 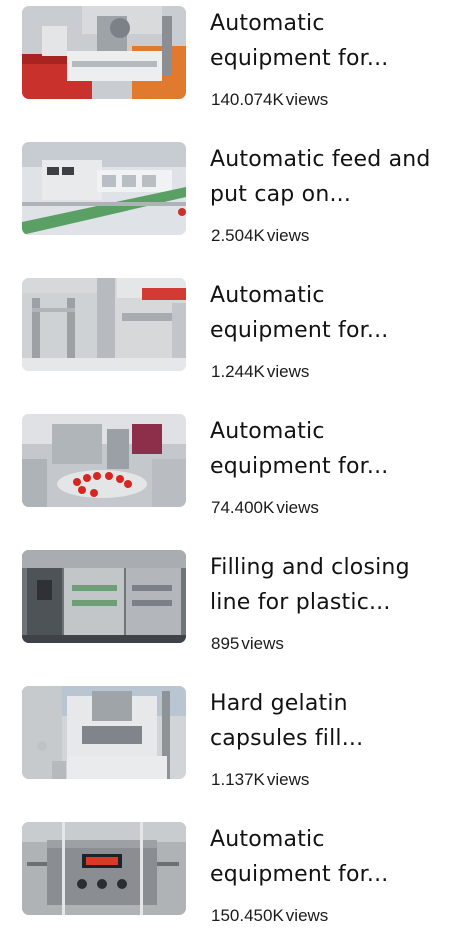 I want to click on video-view-count: 1.137K views, so click(x=260, y=780).